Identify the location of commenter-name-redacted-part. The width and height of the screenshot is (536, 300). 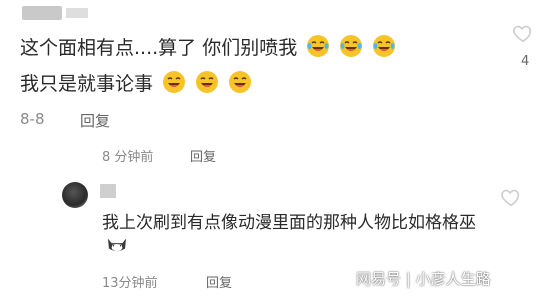
(77, 13).